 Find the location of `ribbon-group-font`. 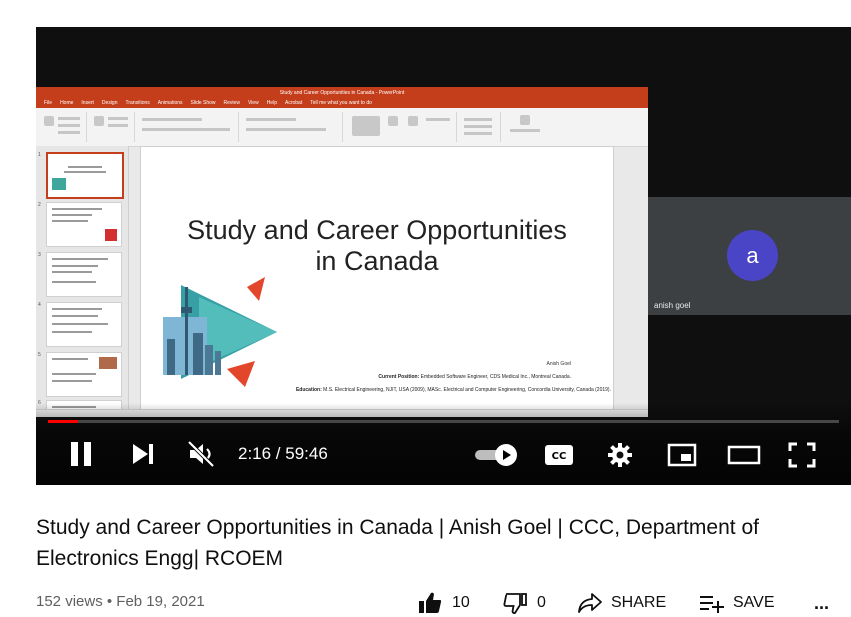

ribbon-group-font is located at coordinates (188, 127).